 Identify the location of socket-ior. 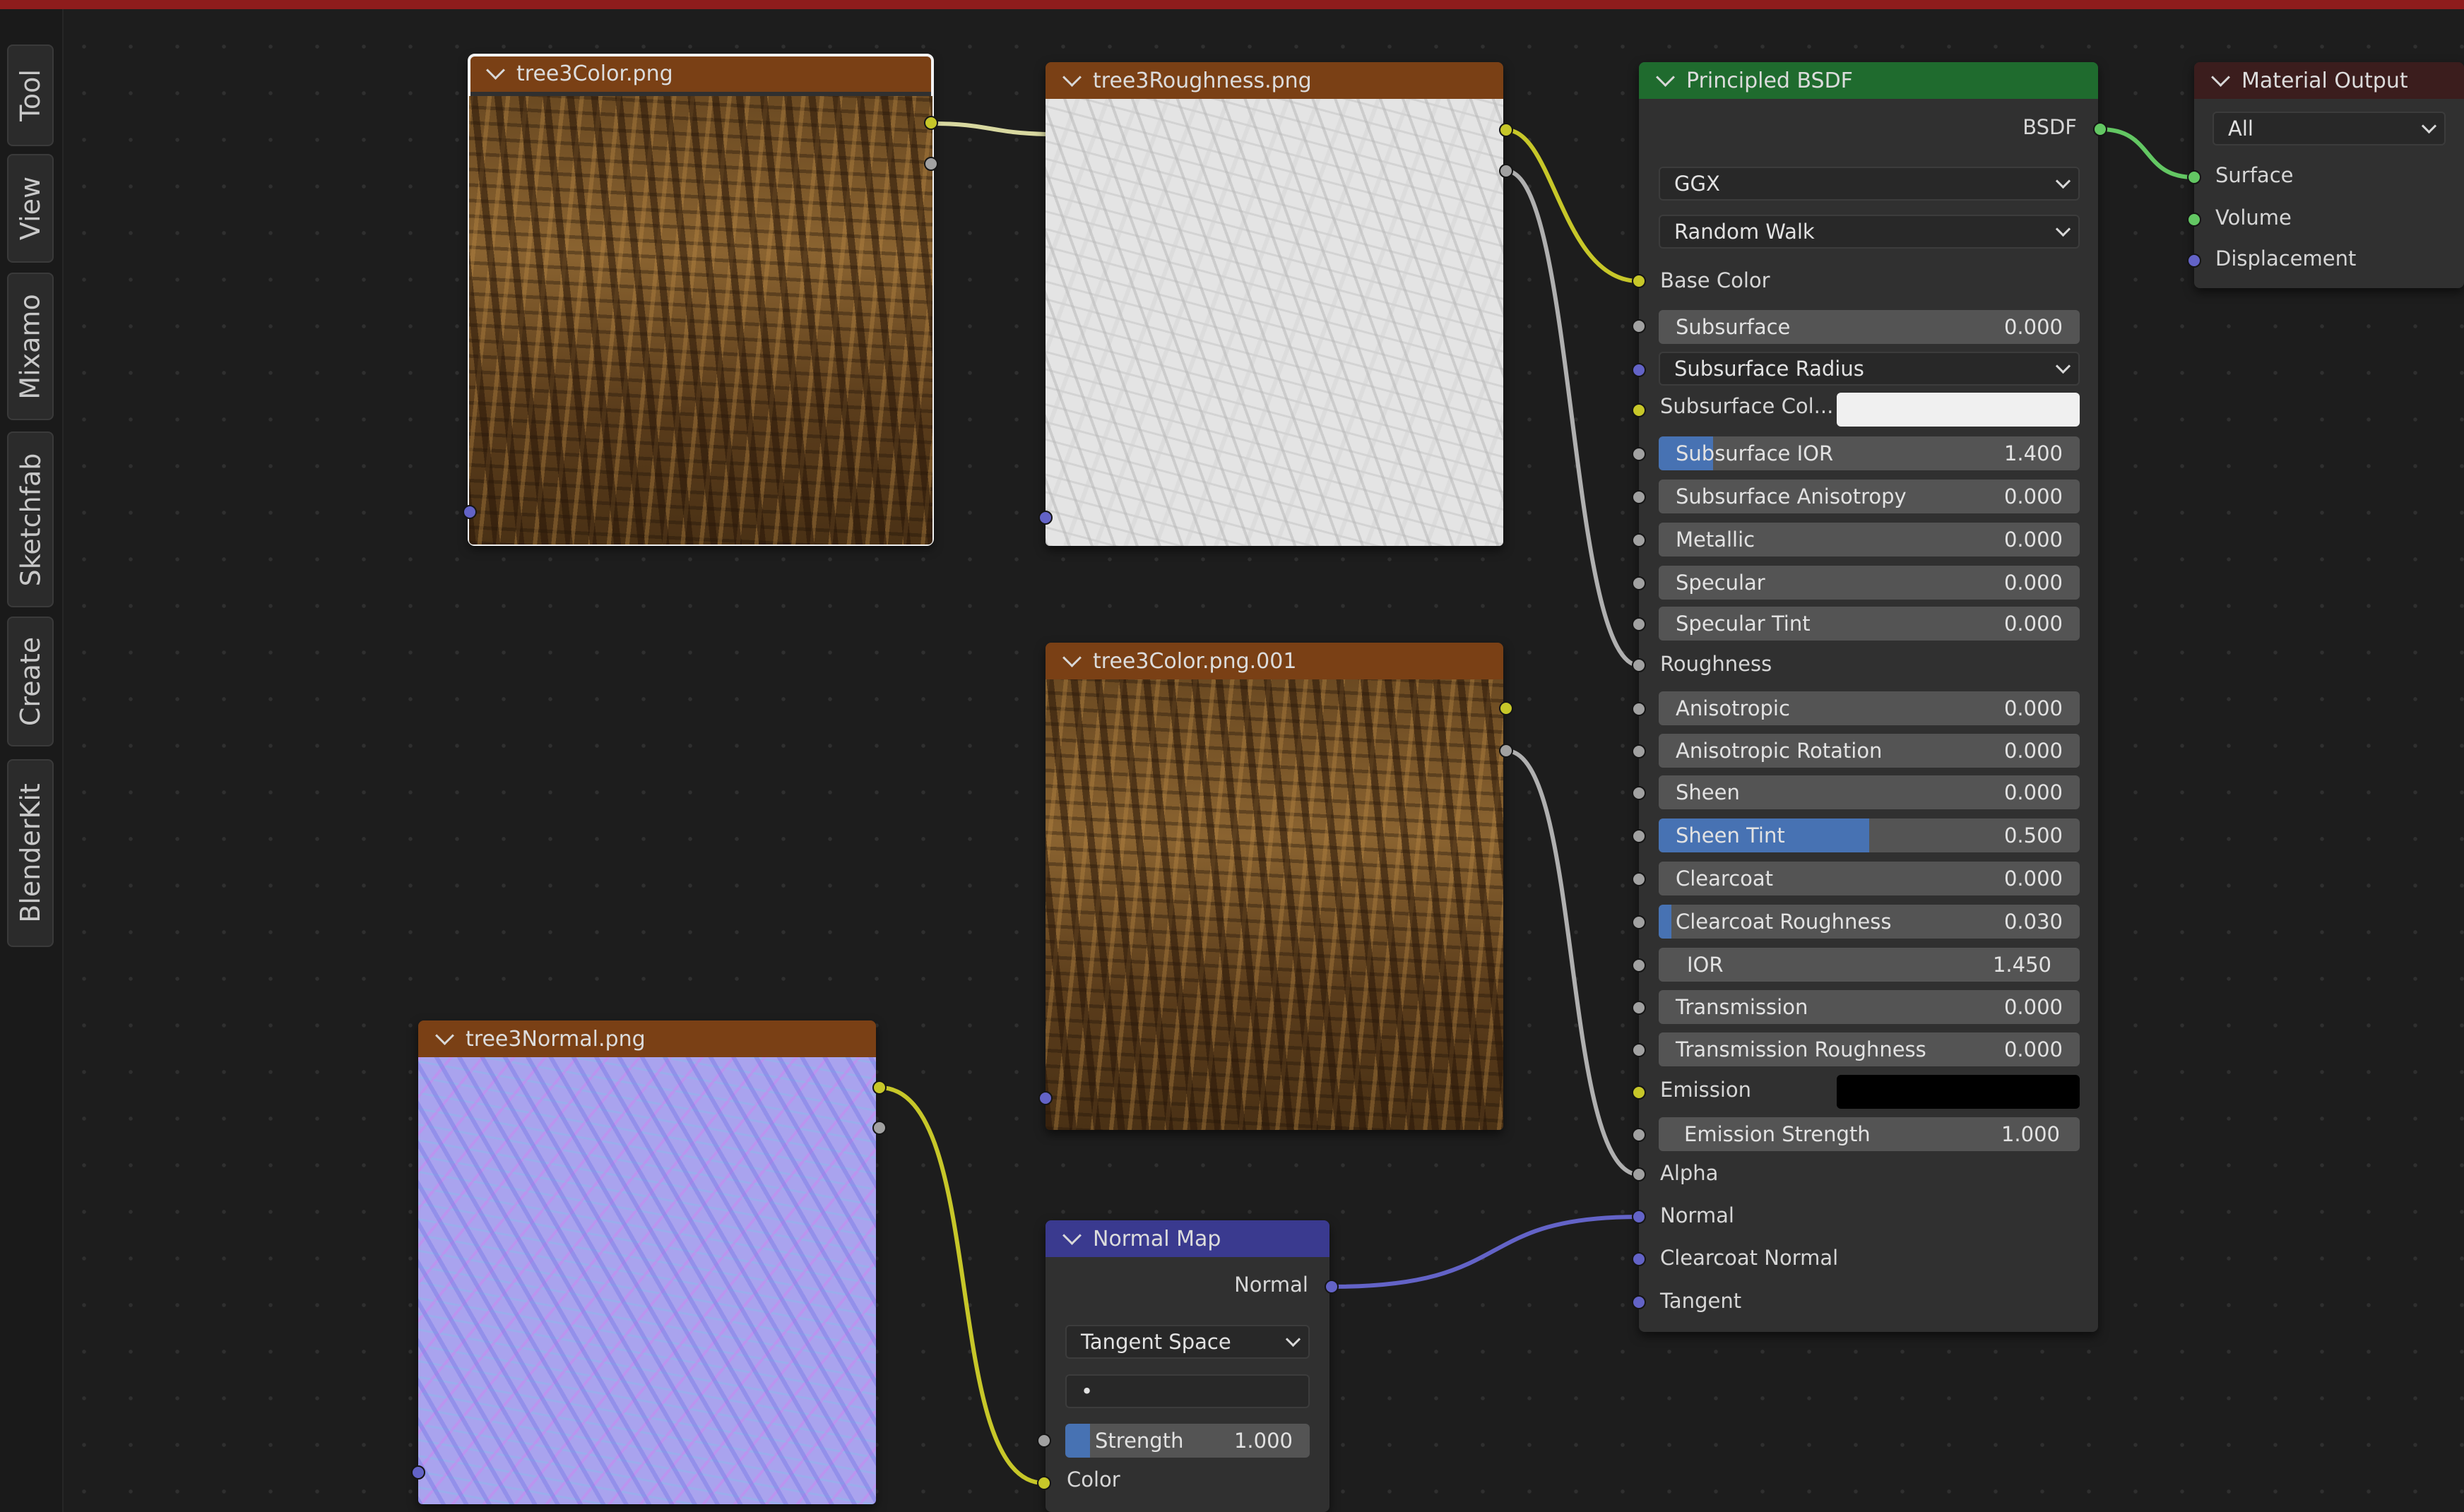
(1639, 965).